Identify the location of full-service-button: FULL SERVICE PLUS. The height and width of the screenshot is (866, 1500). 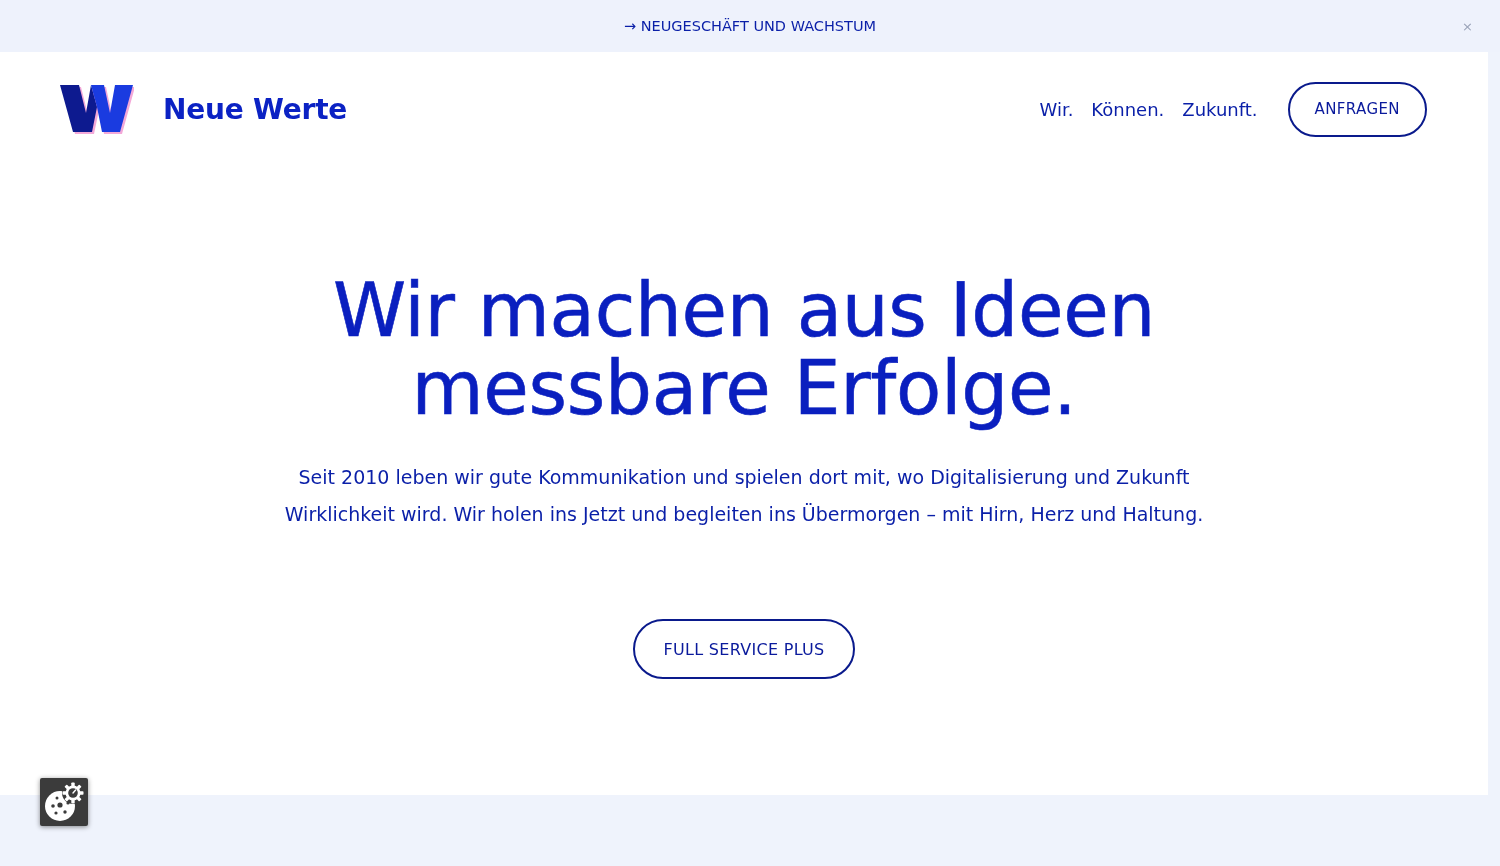
(744, 649).